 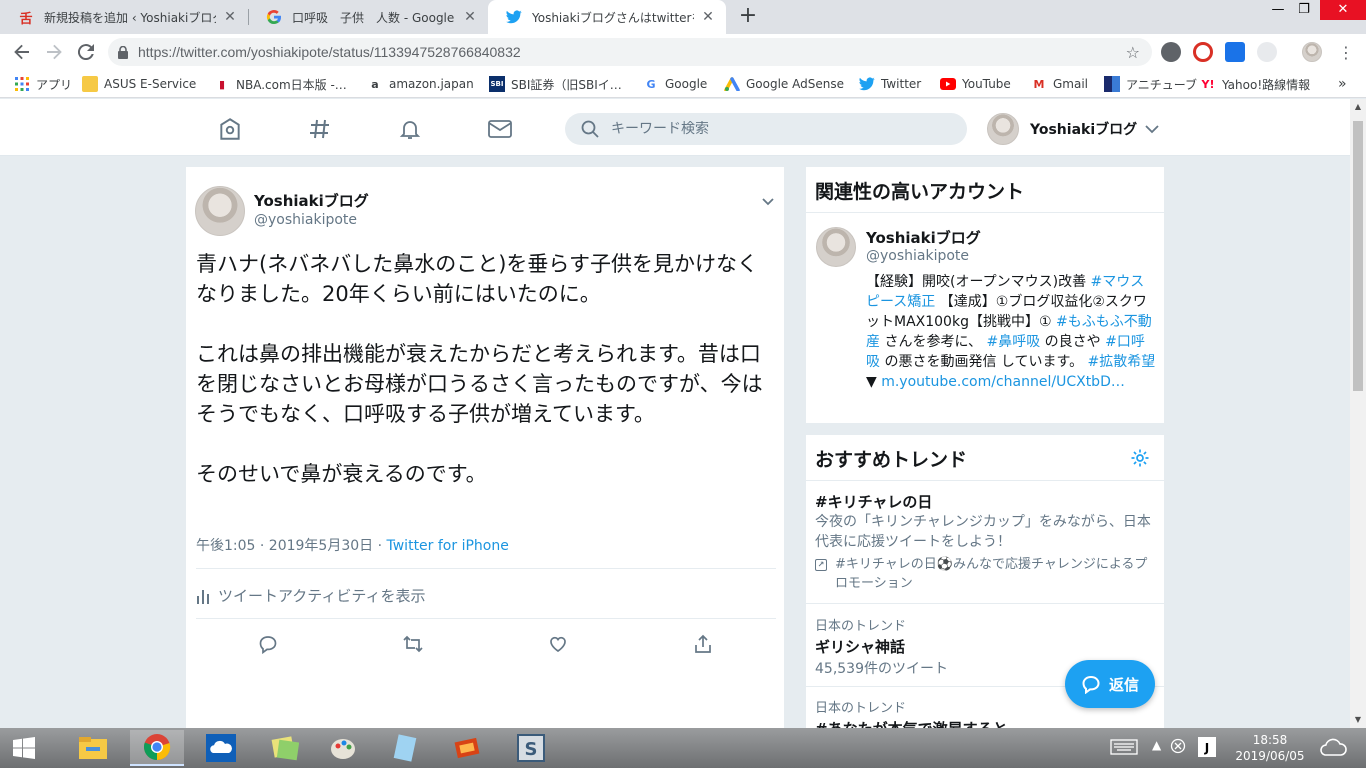 I want to click on menu-kebab-icon: ⋮, so click(x=1346, y=52).